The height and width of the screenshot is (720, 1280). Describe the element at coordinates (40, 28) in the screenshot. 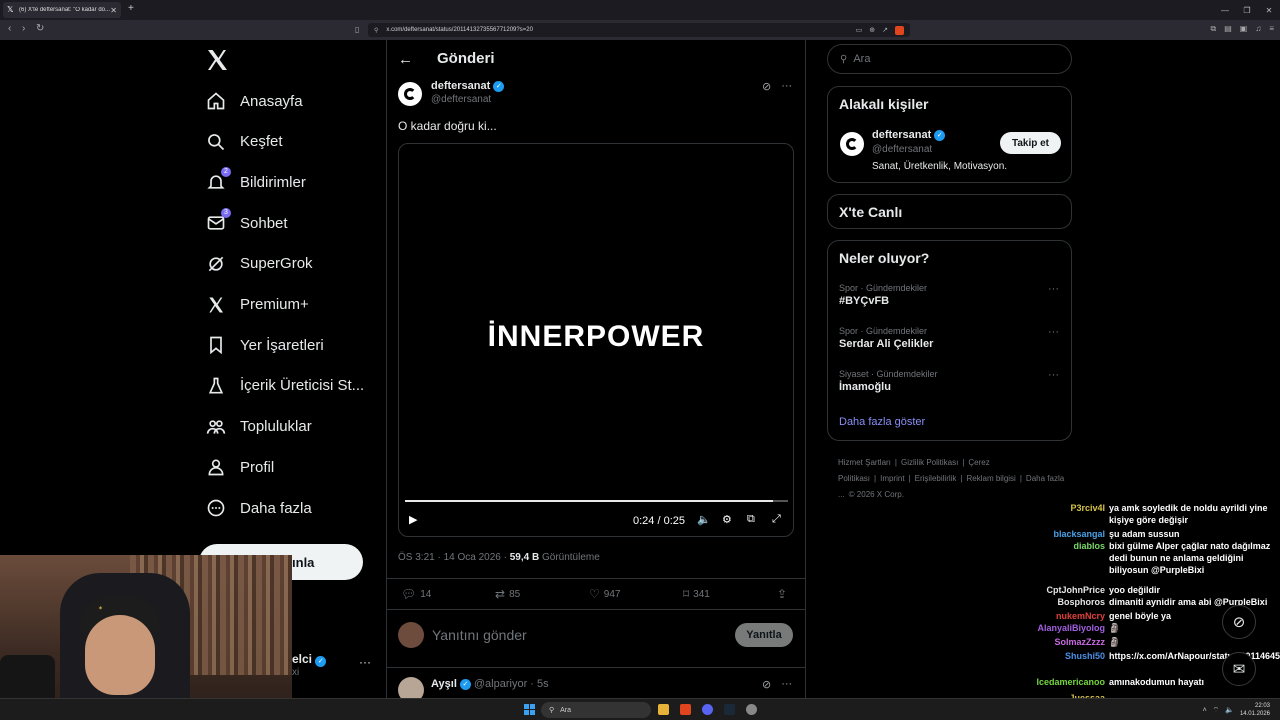

I see `reload-icon: ↻` at that location.